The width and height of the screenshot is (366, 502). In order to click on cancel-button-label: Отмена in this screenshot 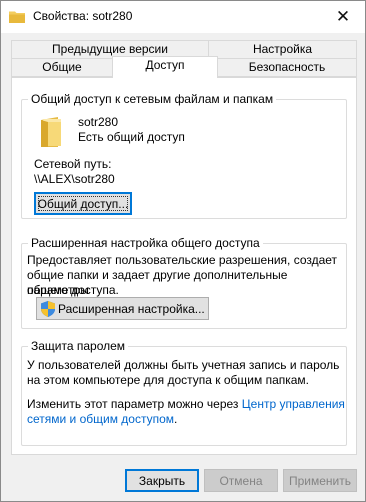, I will do `click(241, 480)`.